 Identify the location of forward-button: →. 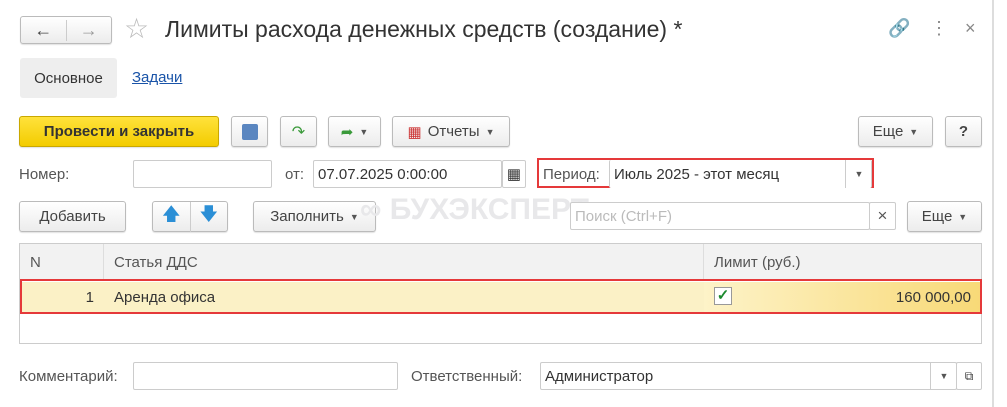
(89, 30).